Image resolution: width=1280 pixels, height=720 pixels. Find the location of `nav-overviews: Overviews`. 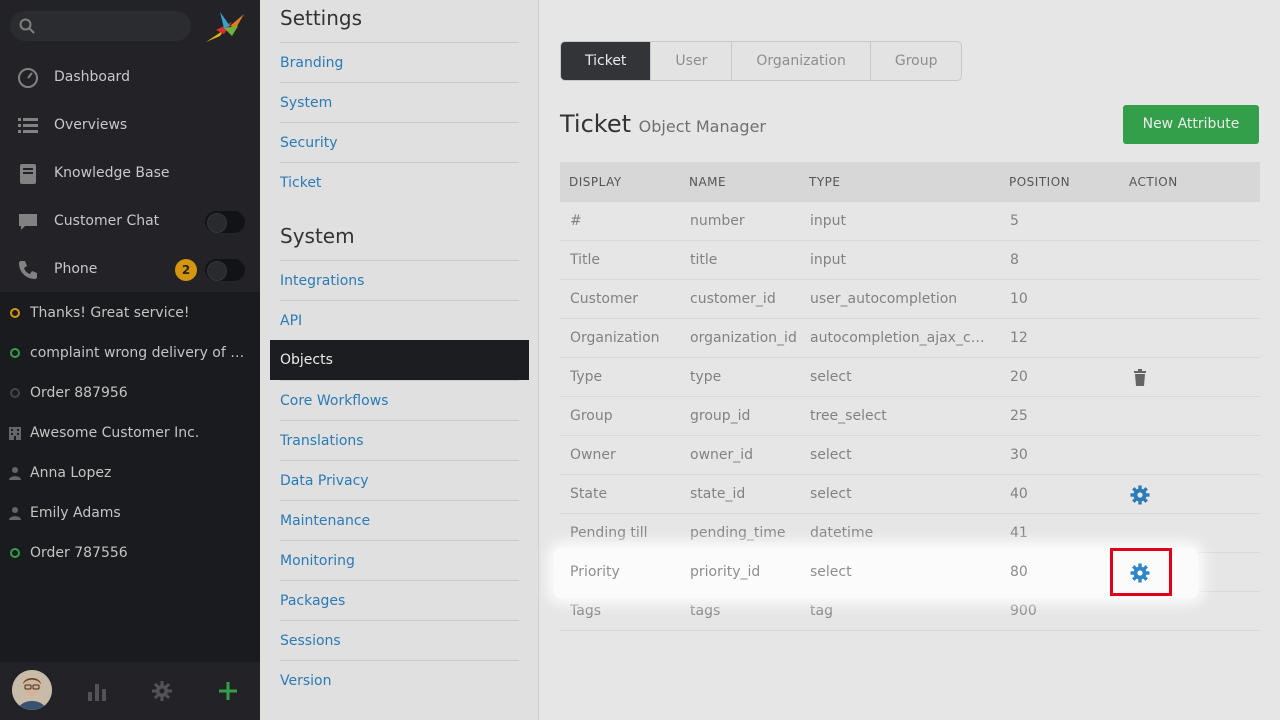

nav-overviews: Overviews is located at coordinates (130, 126).